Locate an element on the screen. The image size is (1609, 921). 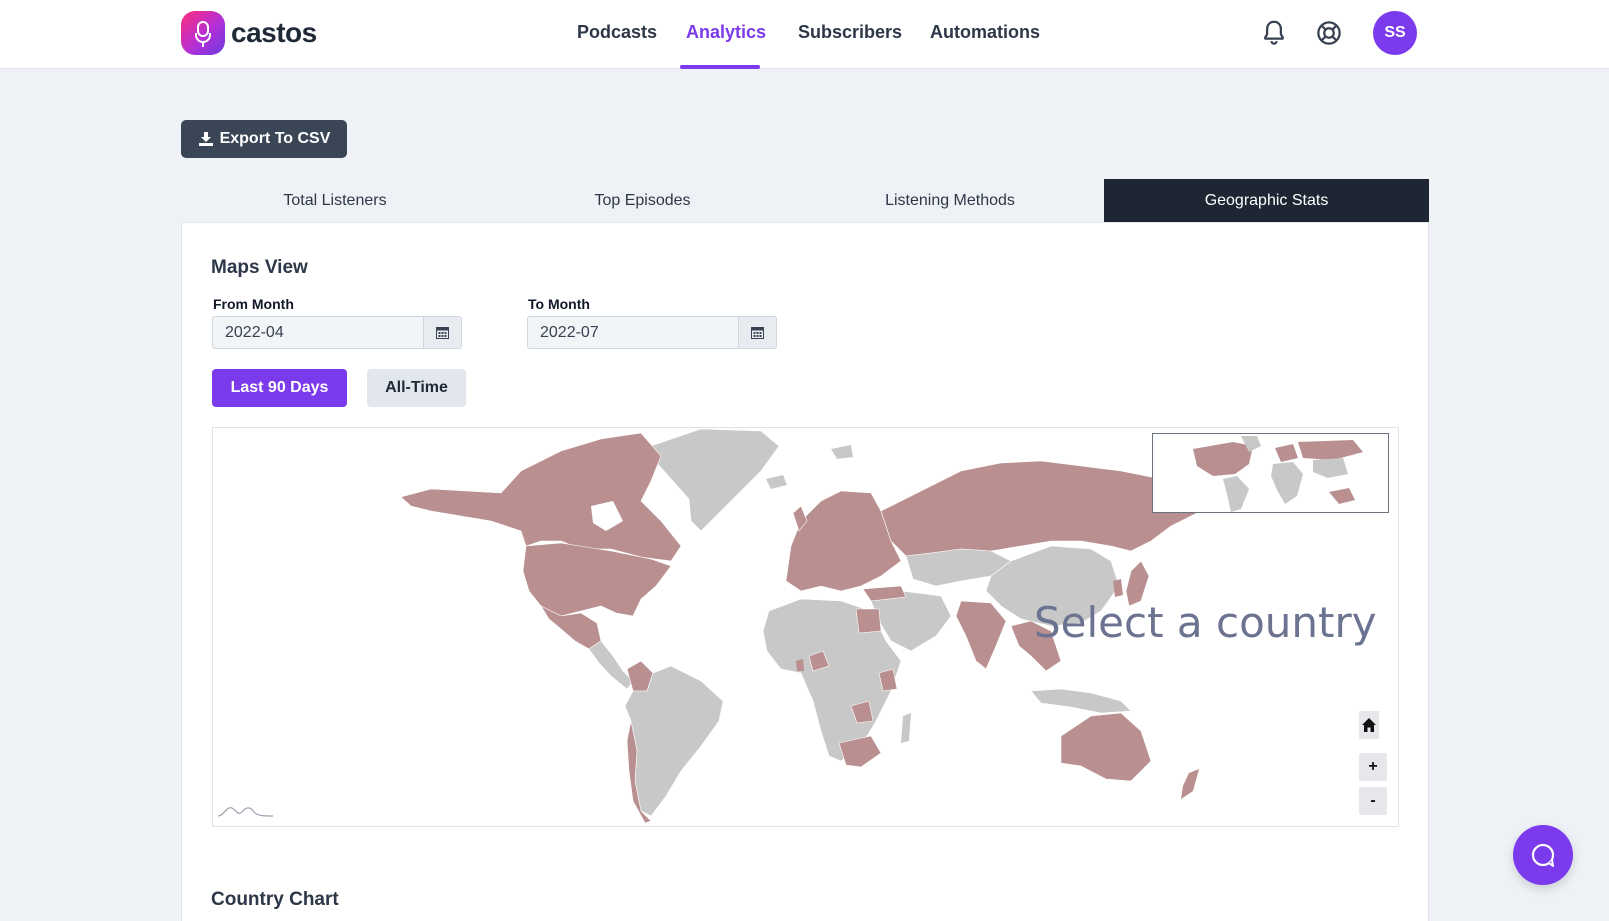
country-new-zealand is located at coordinates (1190, 784).